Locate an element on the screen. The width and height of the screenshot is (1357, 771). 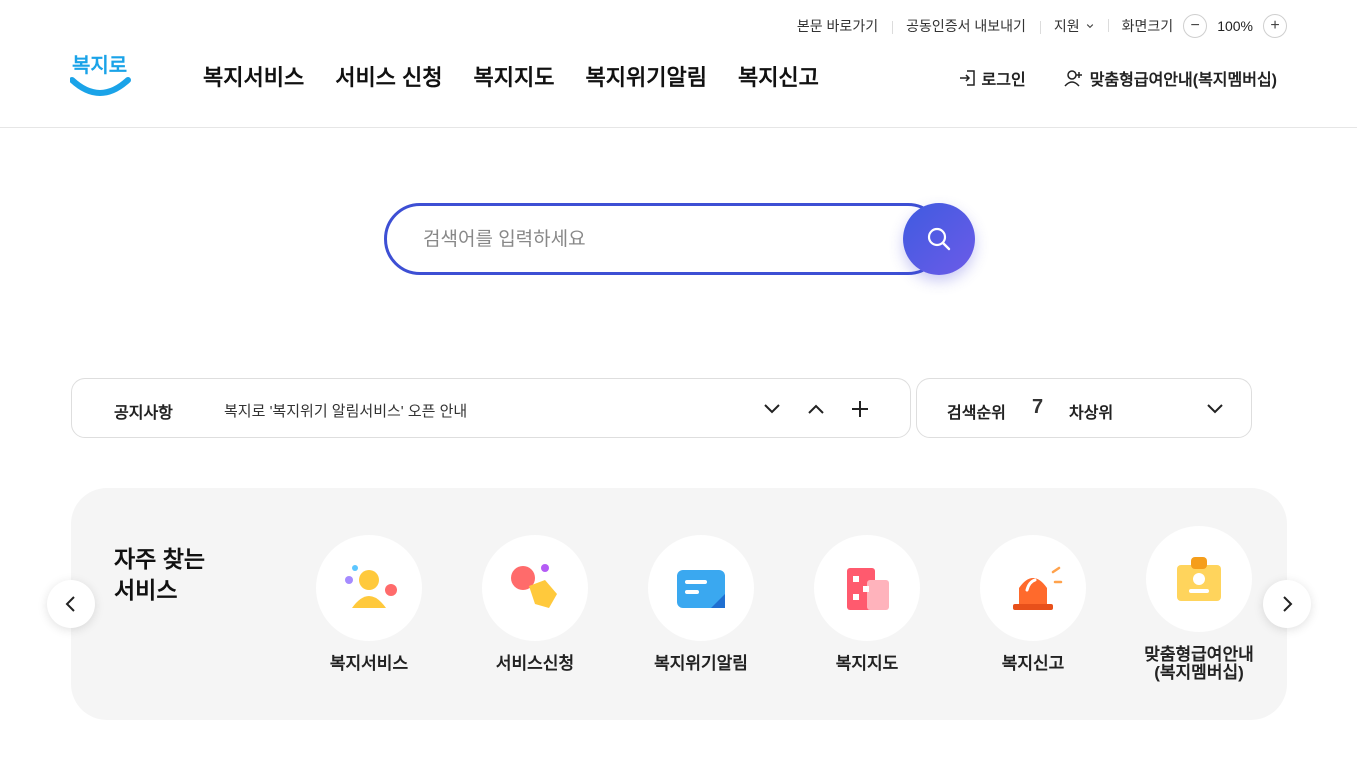
service-item-welfare-report: 복지신고 is located at coordinates (1033, 604).